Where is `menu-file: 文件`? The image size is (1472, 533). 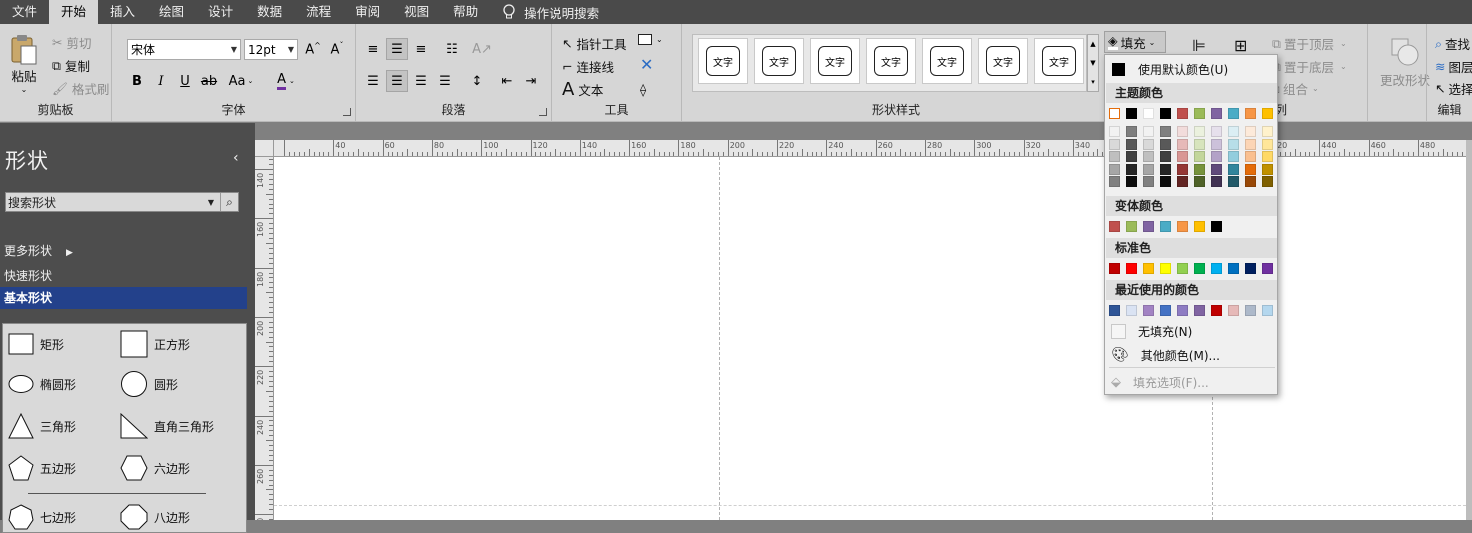
menu-file: 文件 is located at coordinates (24, 12).